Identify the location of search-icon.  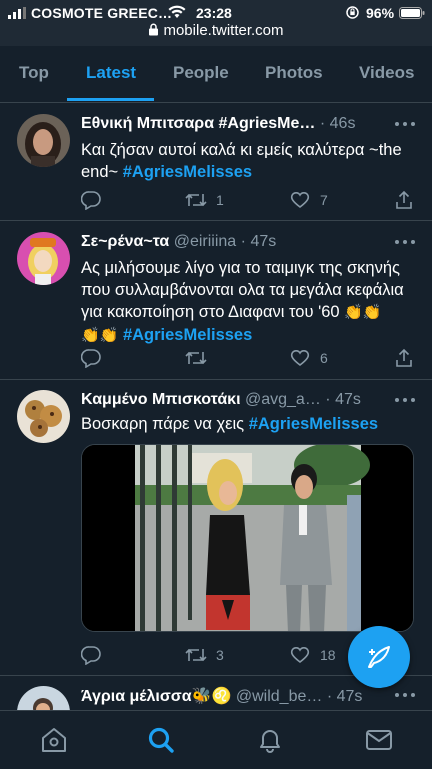
(161, 740).